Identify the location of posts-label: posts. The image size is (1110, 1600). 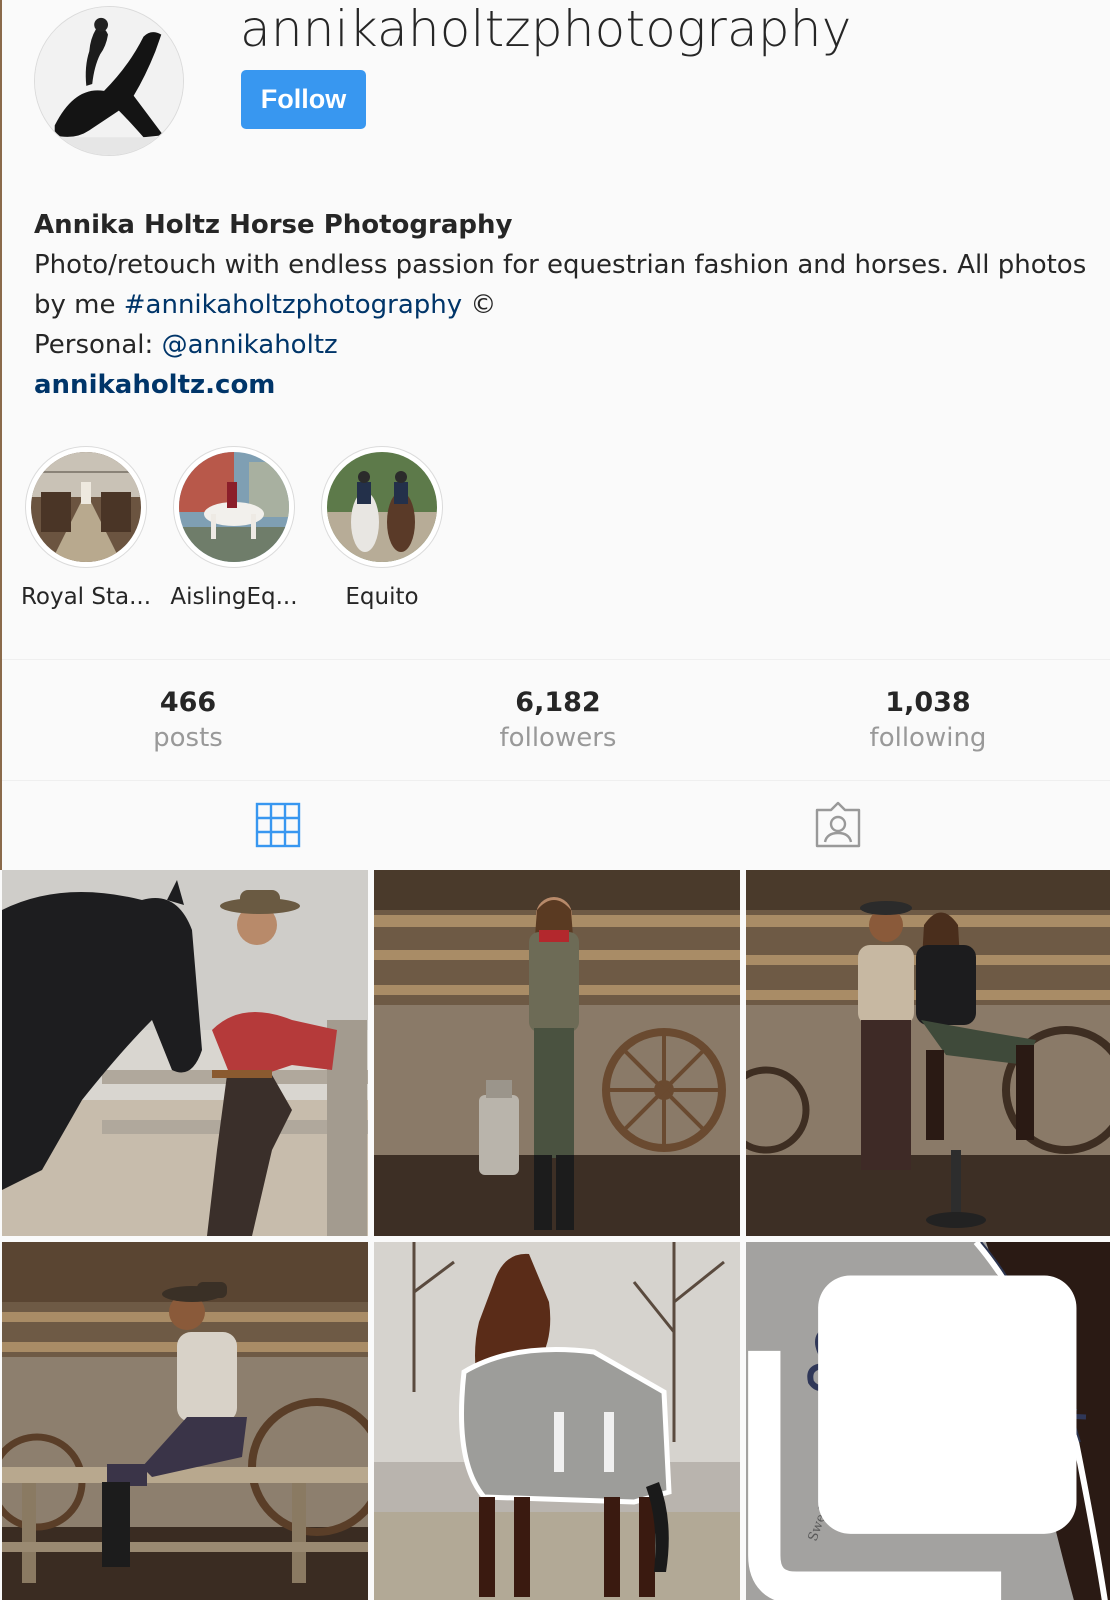
(188, 738).